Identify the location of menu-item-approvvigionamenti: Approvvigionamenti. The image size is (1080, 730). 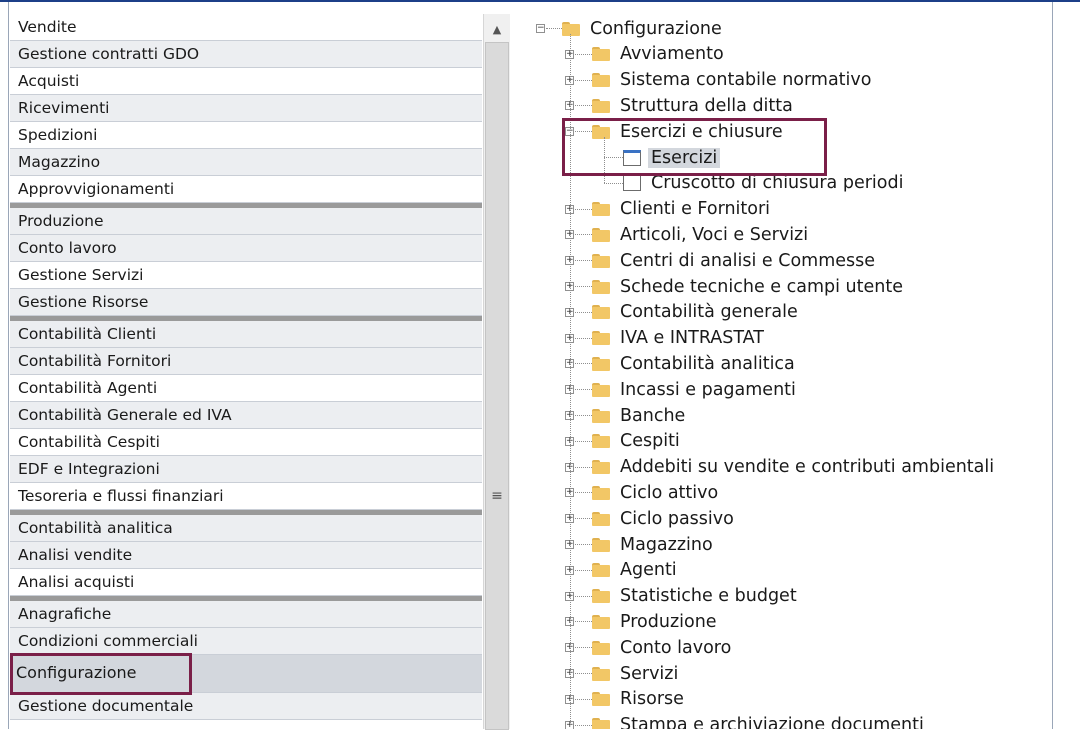
(246, 189).